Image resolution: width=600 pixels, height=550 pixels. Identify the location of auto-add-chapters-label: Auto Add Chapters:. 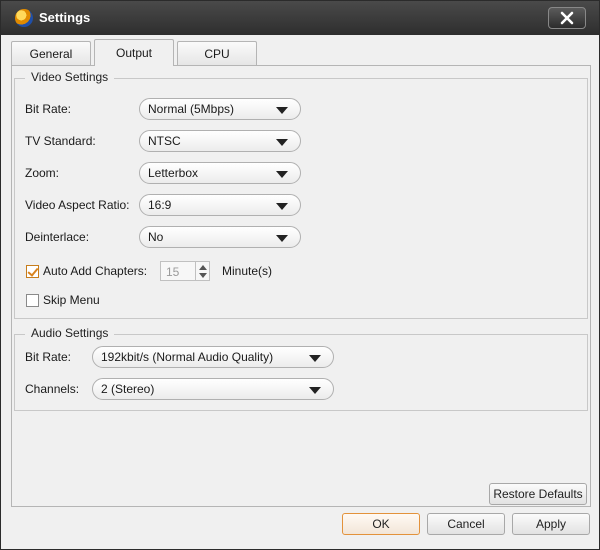
(95, 271).